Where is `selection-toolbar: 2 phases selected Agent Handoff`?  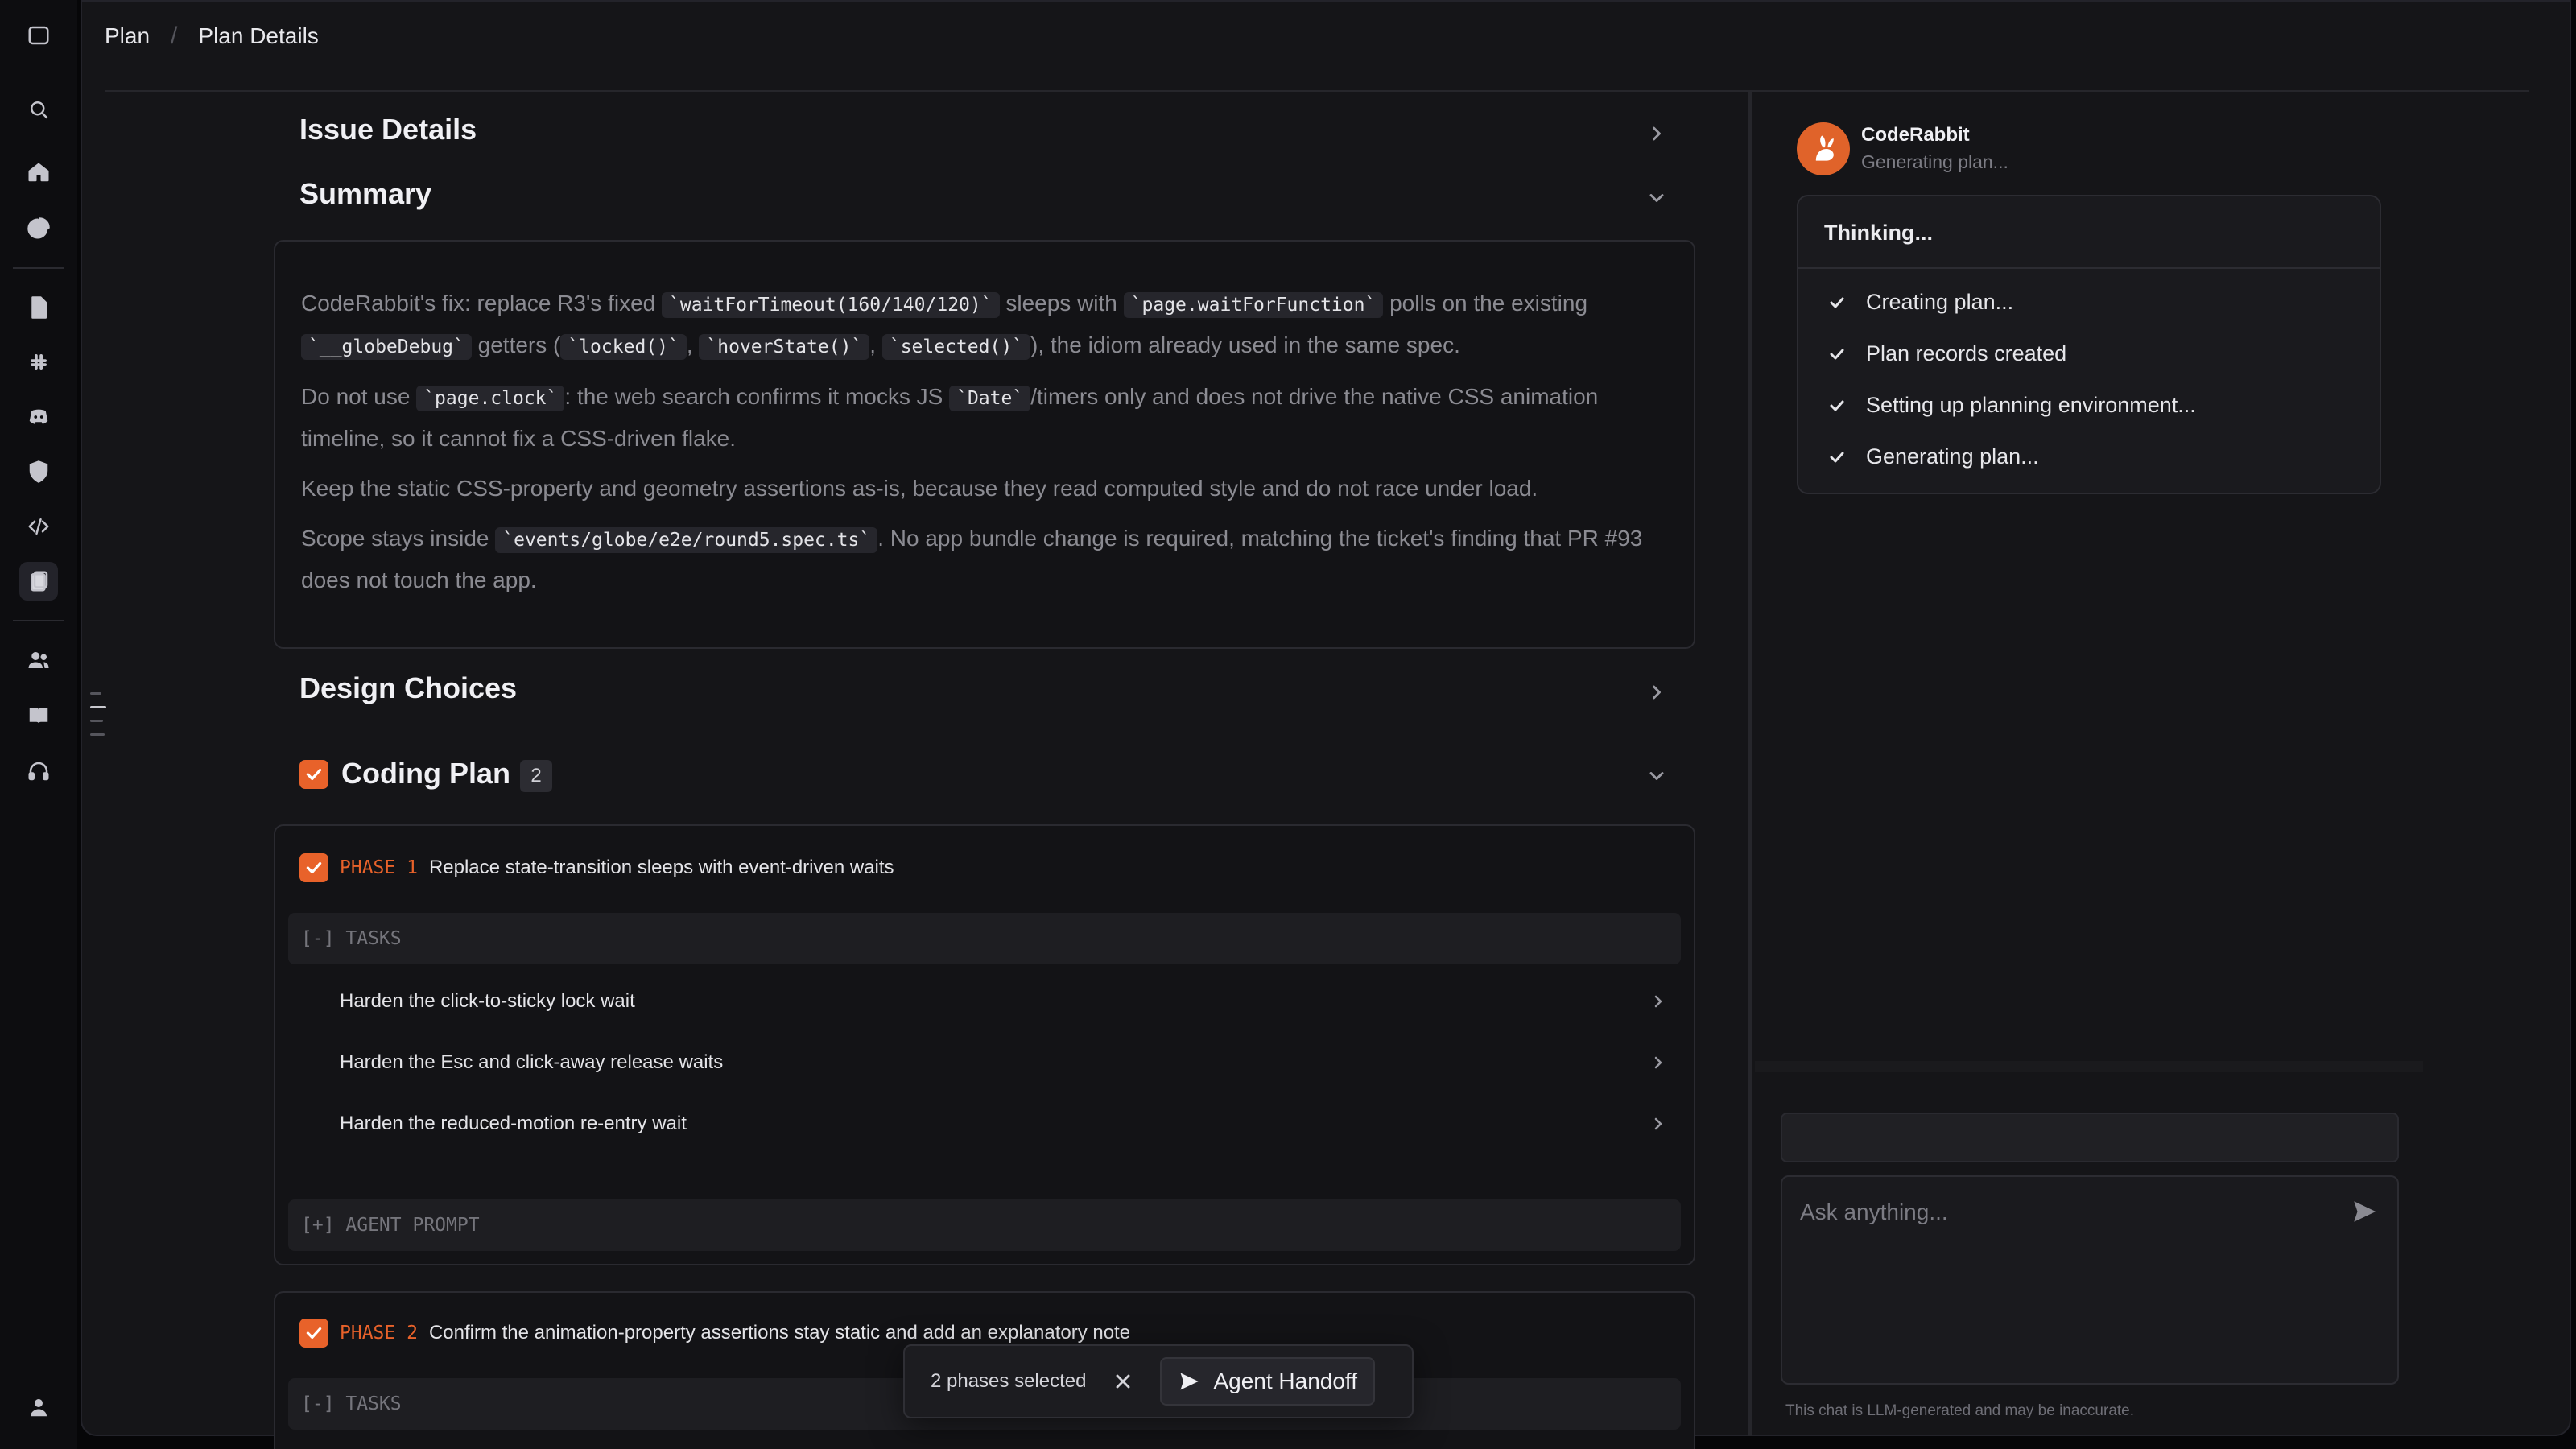 selection-toolbar: 2 phases selected Agent Handoff is located at coordinates (1158, 1381).